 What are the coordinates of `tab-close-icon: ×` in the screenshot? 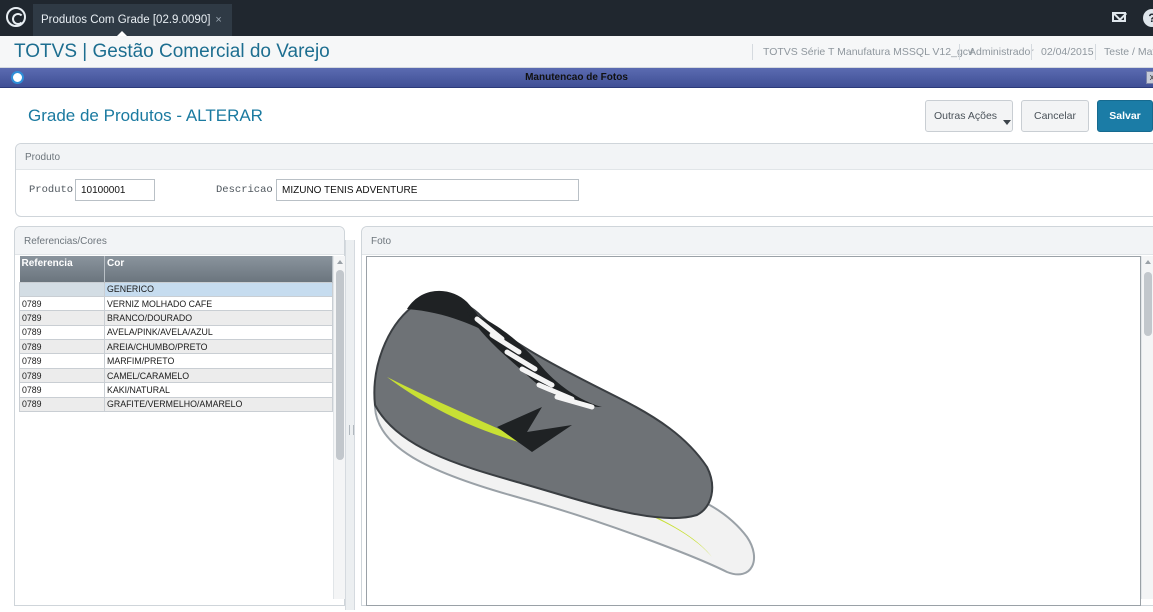 It's located at (218, 20).